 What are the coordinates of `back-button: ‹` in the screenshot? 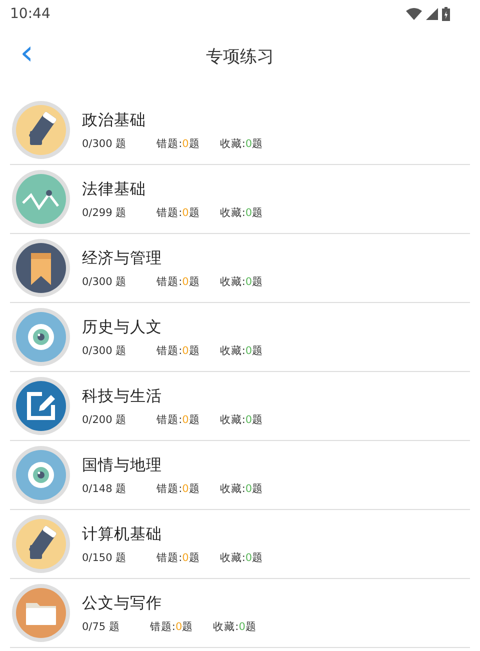 It's located at (23, 56).